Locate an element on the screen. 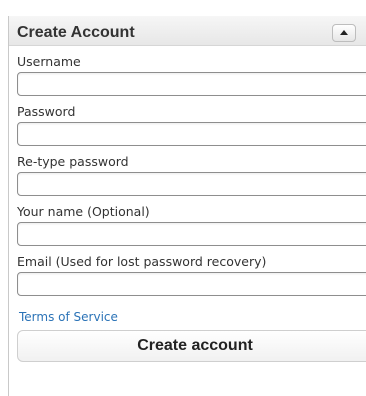  email-input is located at coordinates (191, 284).